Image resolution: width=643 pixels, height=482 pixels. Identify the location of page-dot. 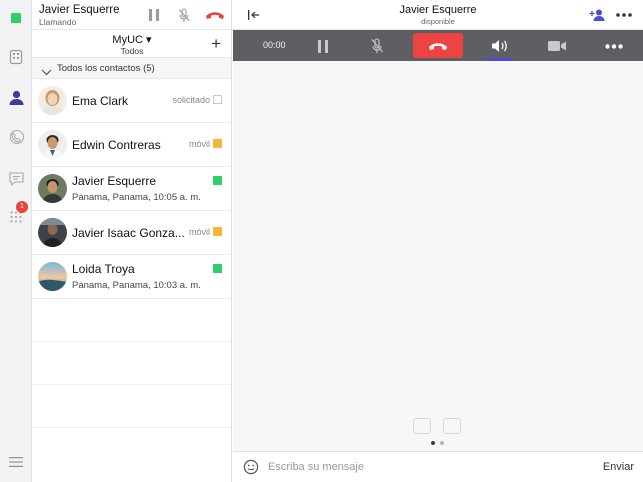
(442, 443).